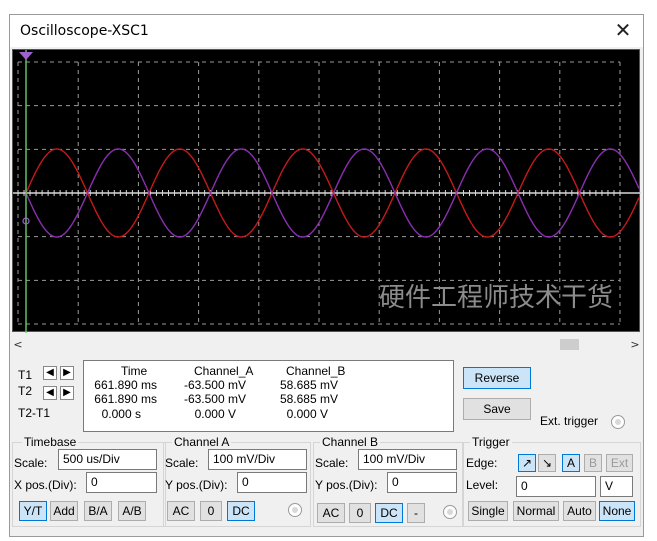  What do you see at coordinates (18, 344) in the screenshot?
I see `scroll-left-icon: <` at bounding box center [18, 344].